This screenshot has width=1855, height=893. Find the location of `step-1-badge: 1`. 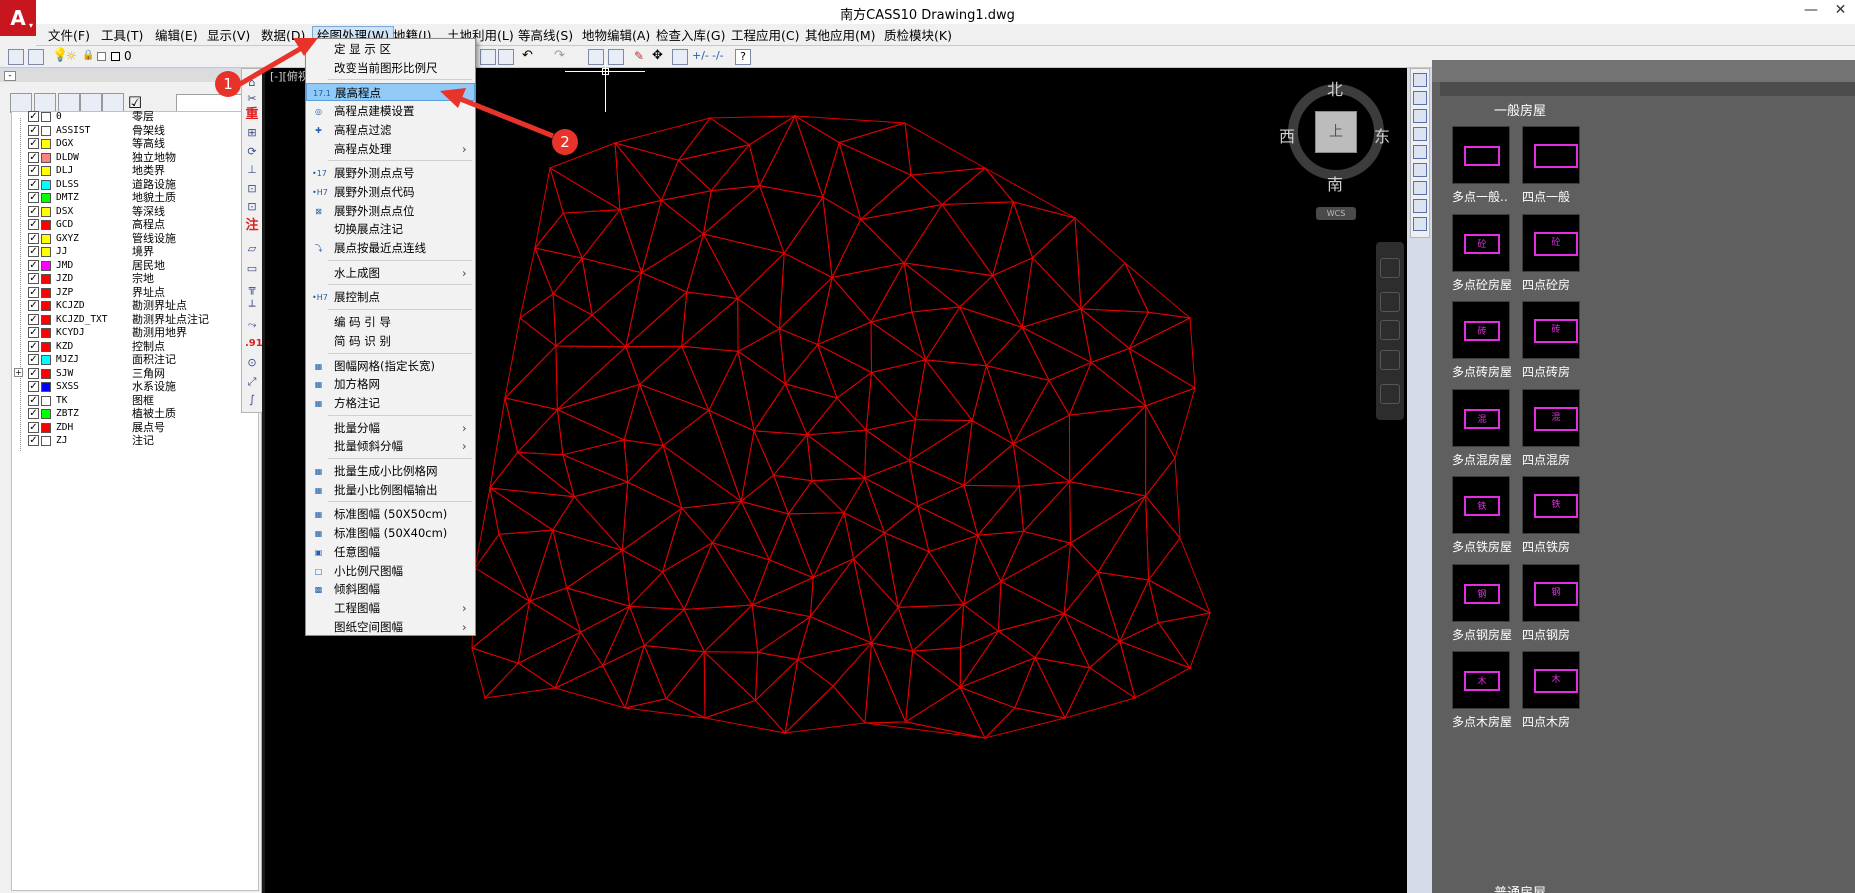

step-1-badge: 1 is located at coordinates (228, 84).